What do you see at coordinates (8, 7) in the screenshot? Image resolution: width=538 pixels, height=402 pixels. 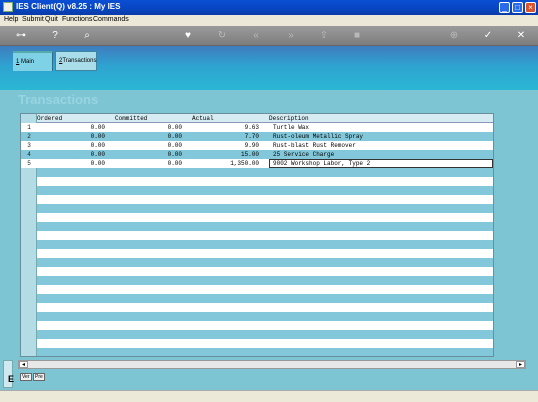 I see `app-icon` at bounding box center [8, 7].